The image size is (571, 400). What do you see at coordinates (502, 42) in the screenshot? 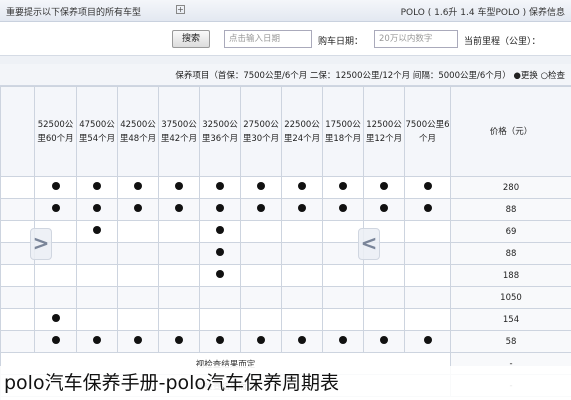
I see `mileage-label: 当前里程（公里）：` at bounding box center [502, 42].